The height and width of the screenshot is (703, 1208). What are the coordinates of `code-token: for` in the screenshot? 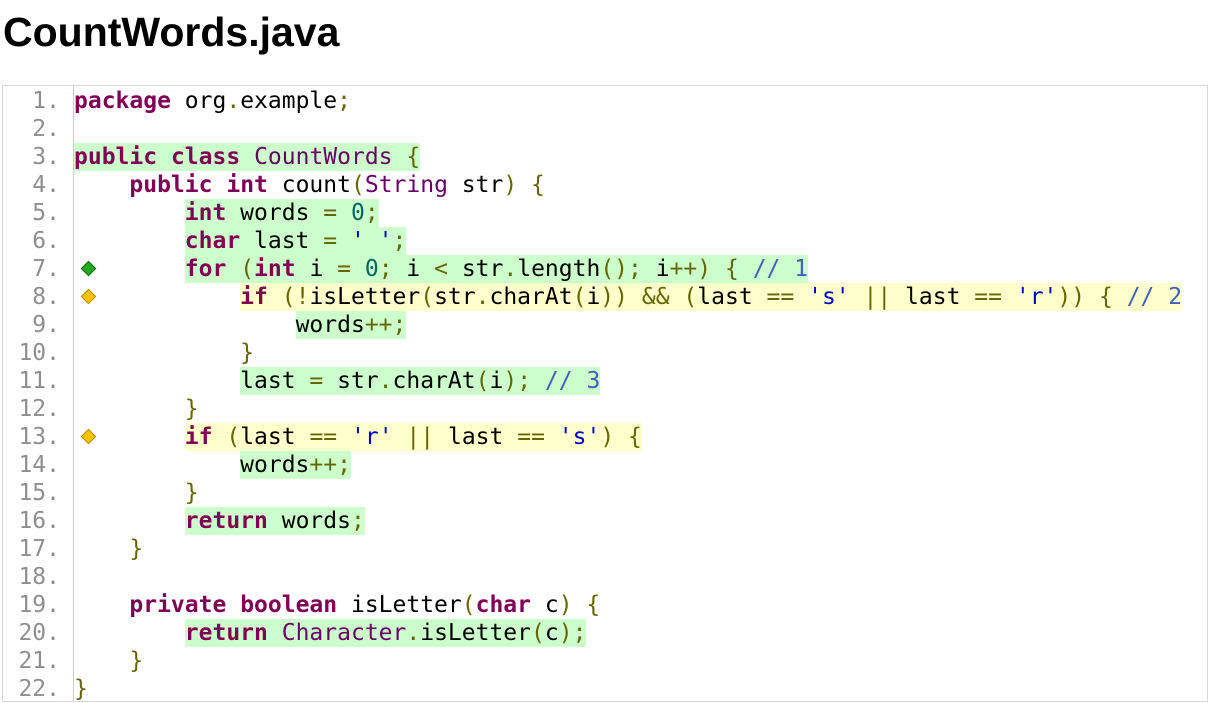 It's located at (205, 269).